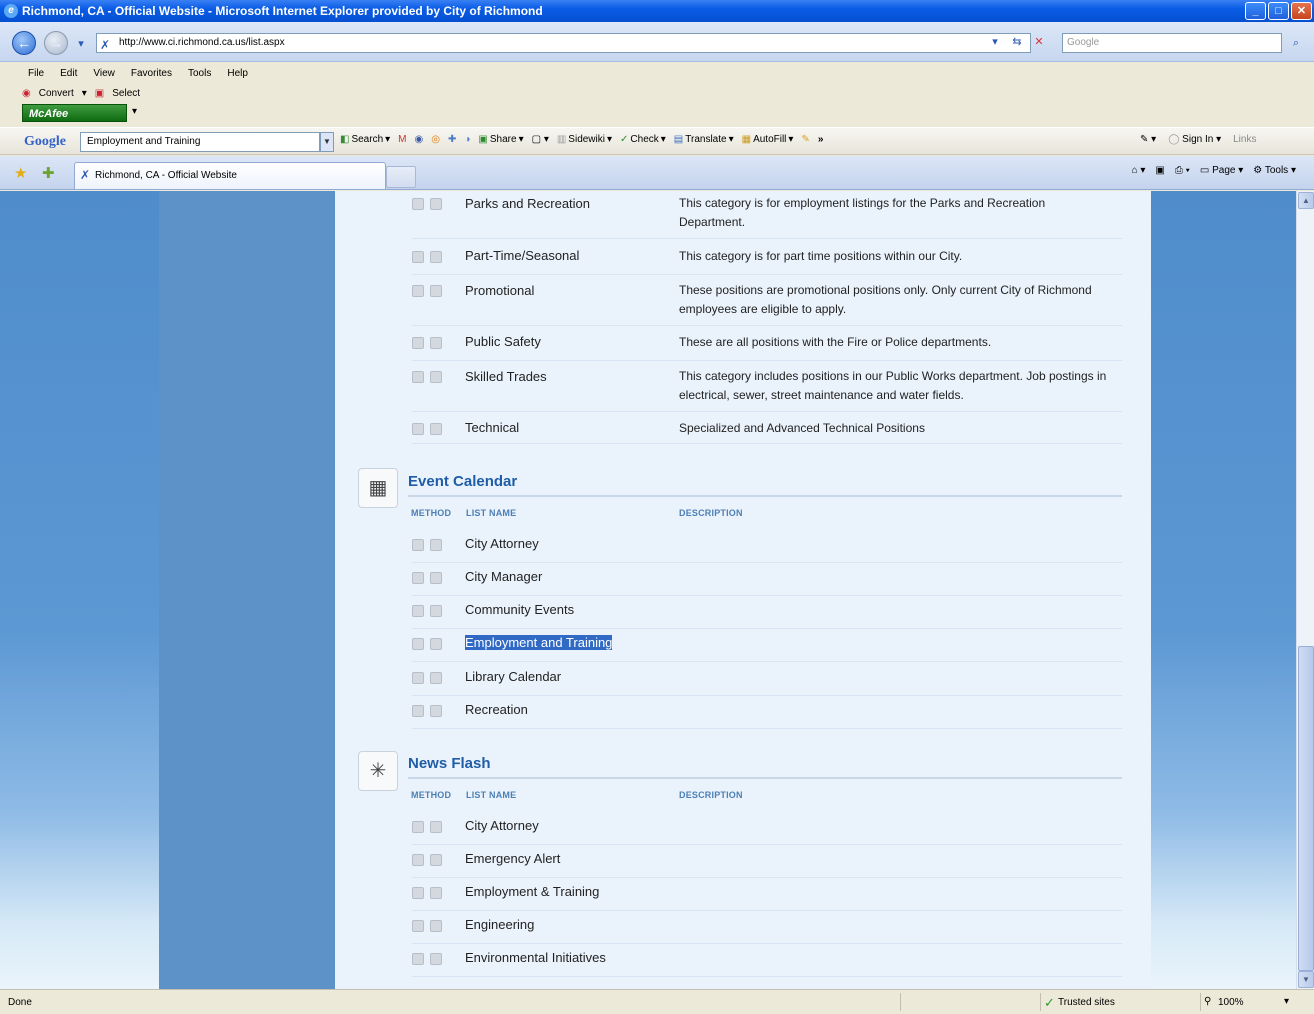 The image size is (1314, 1014). I want to click on vertical-scrollbar: ▲ ▼, so click(1305, 590).